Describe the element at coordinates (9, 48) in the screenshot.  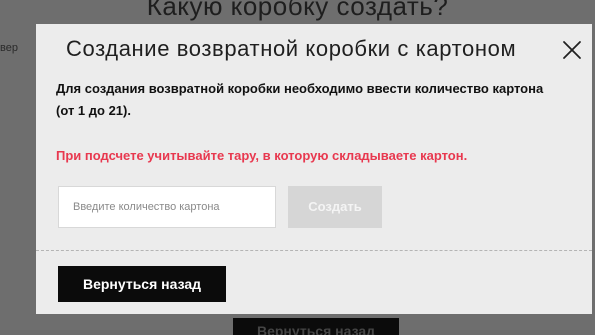
I see `background-text-fragment: вер` at that location.